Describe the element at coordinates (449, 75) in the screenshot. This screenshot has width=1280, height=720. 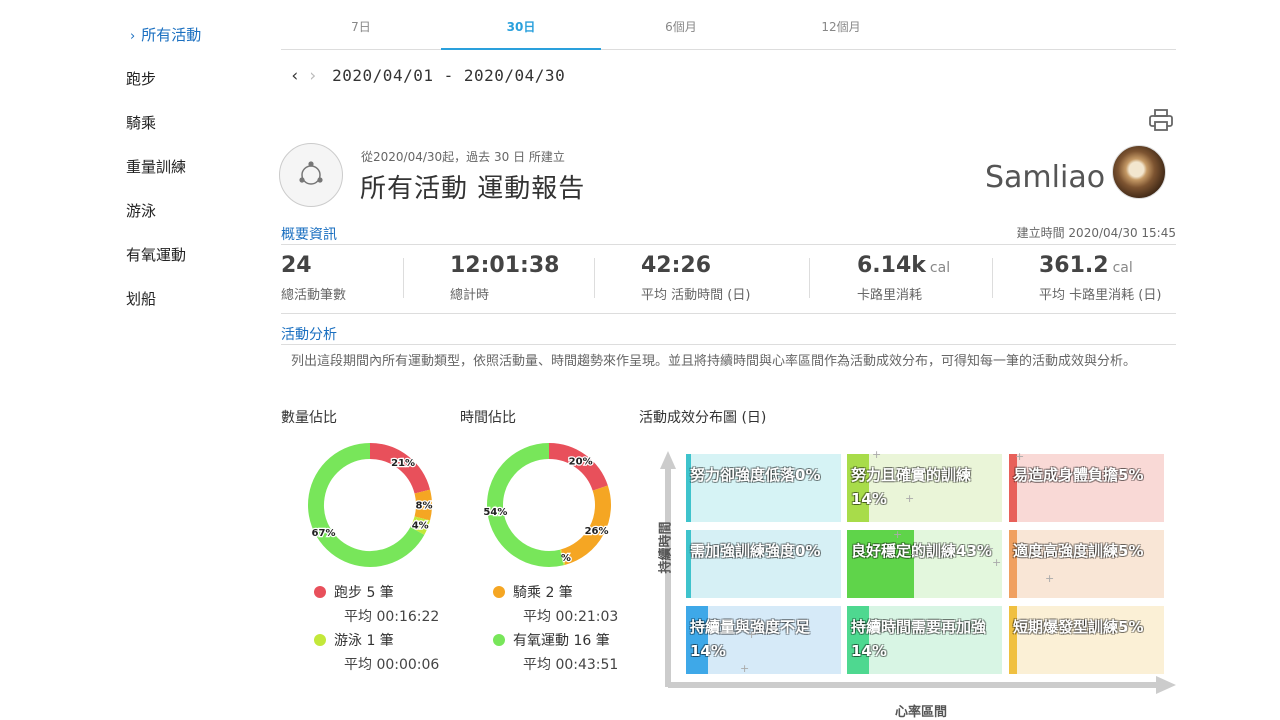
I see `date-range-text: 2020/04/01 - 2020/04/30` at that location.